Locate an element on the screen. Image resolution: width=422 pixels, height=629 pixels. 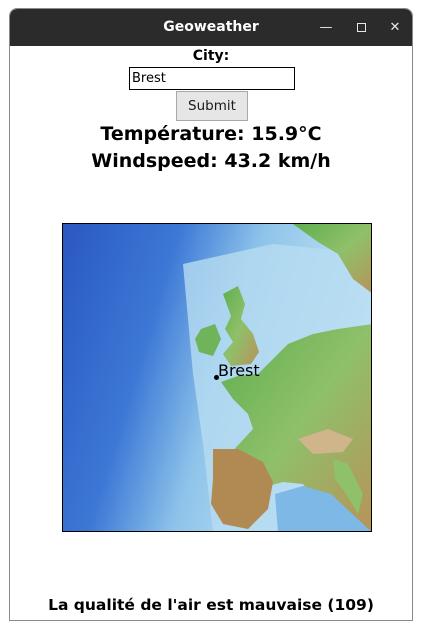
air-quality-text: La qualité de l'air est mauvaise (109) is located at coordinates (211, 605).